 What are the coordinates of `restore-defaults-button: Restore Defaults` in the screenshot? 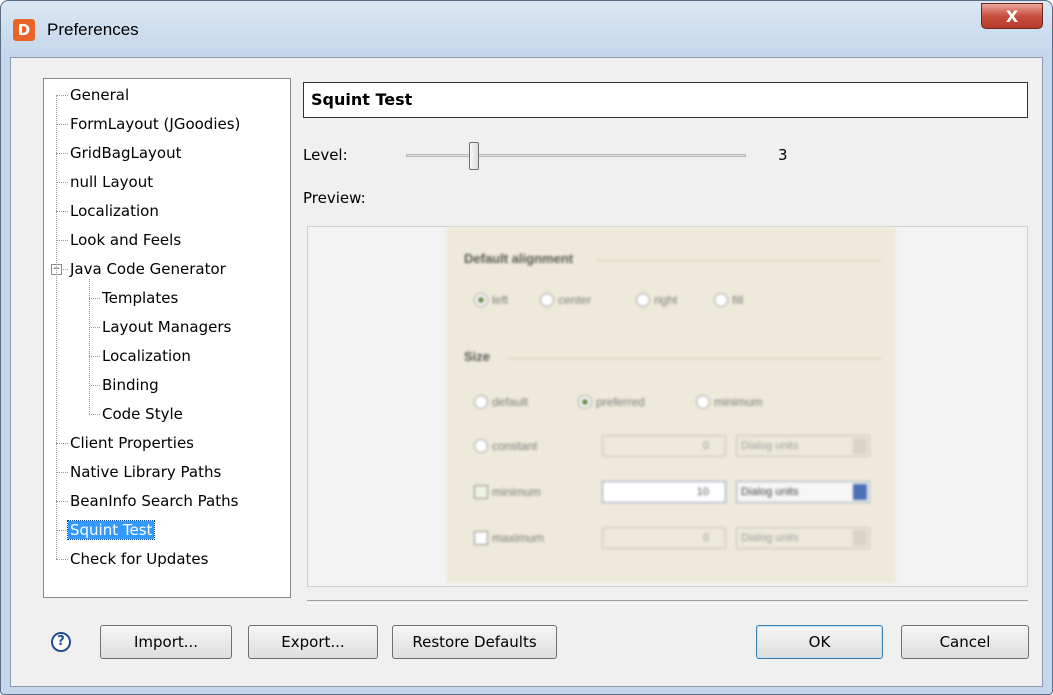 It's located at (474, 642).